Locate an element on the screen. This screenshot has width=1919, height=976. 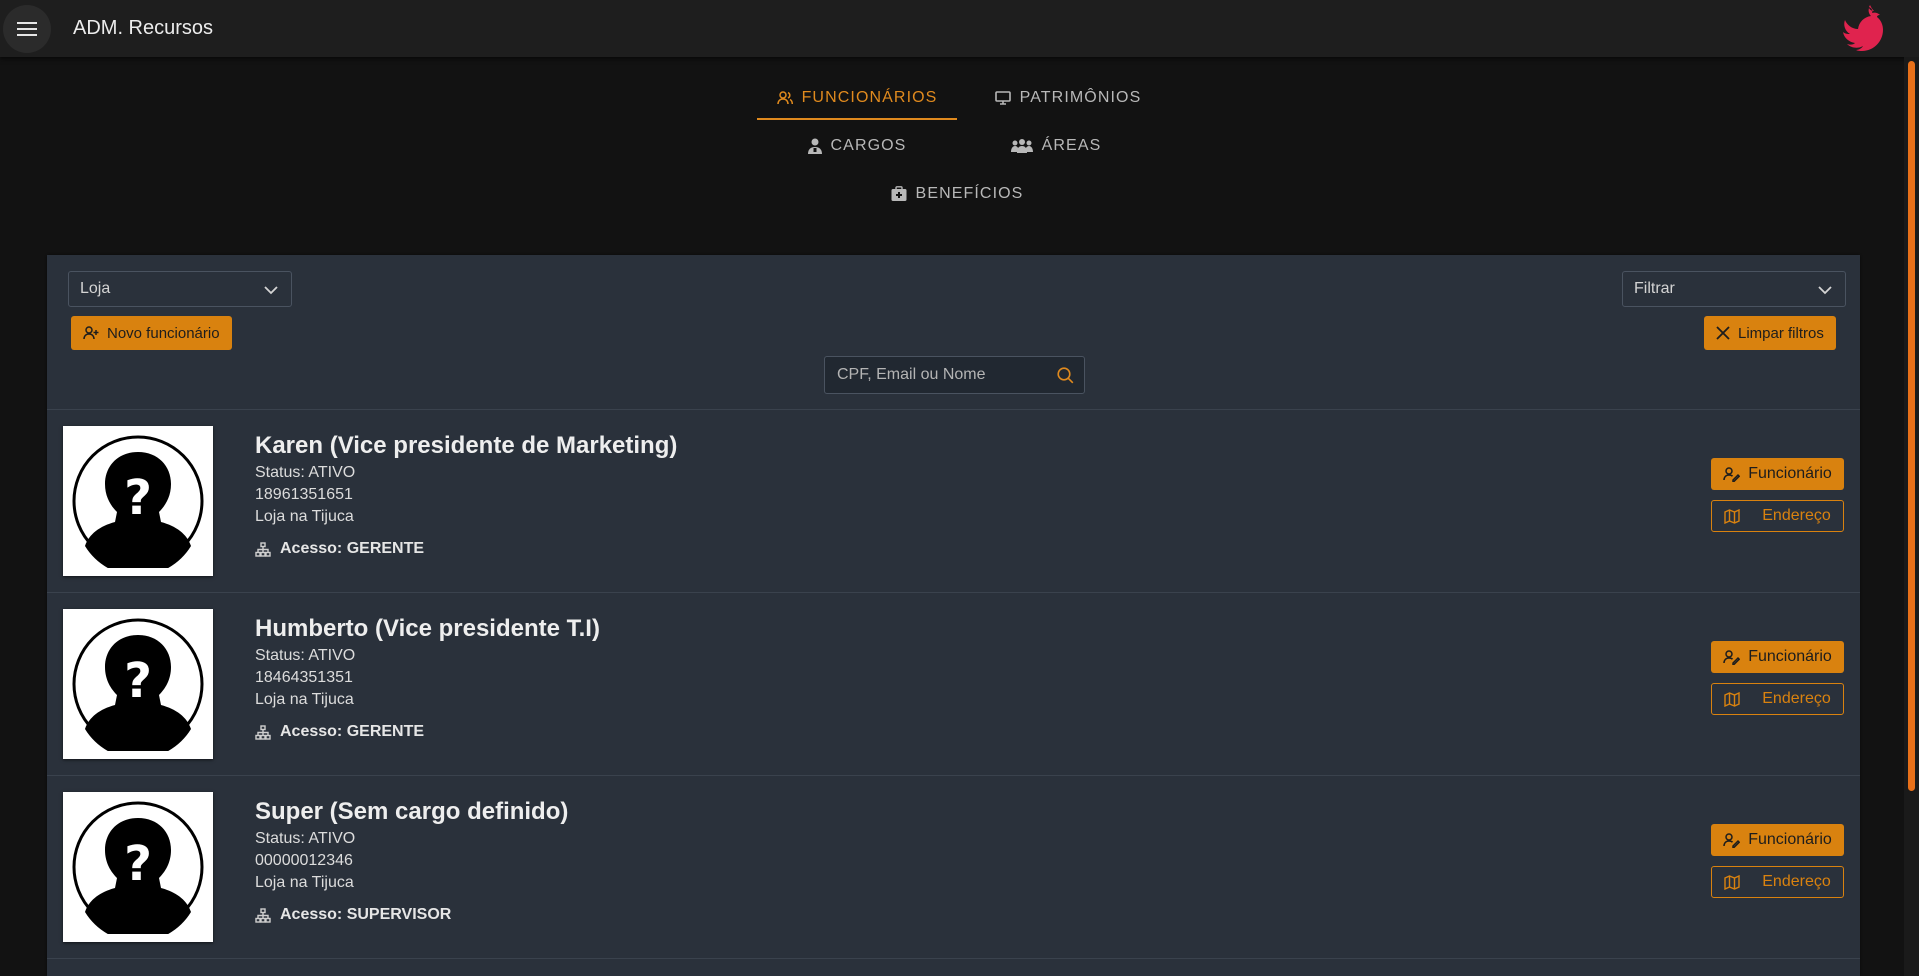
store-select: Loja is located at coordinates (180, 289).